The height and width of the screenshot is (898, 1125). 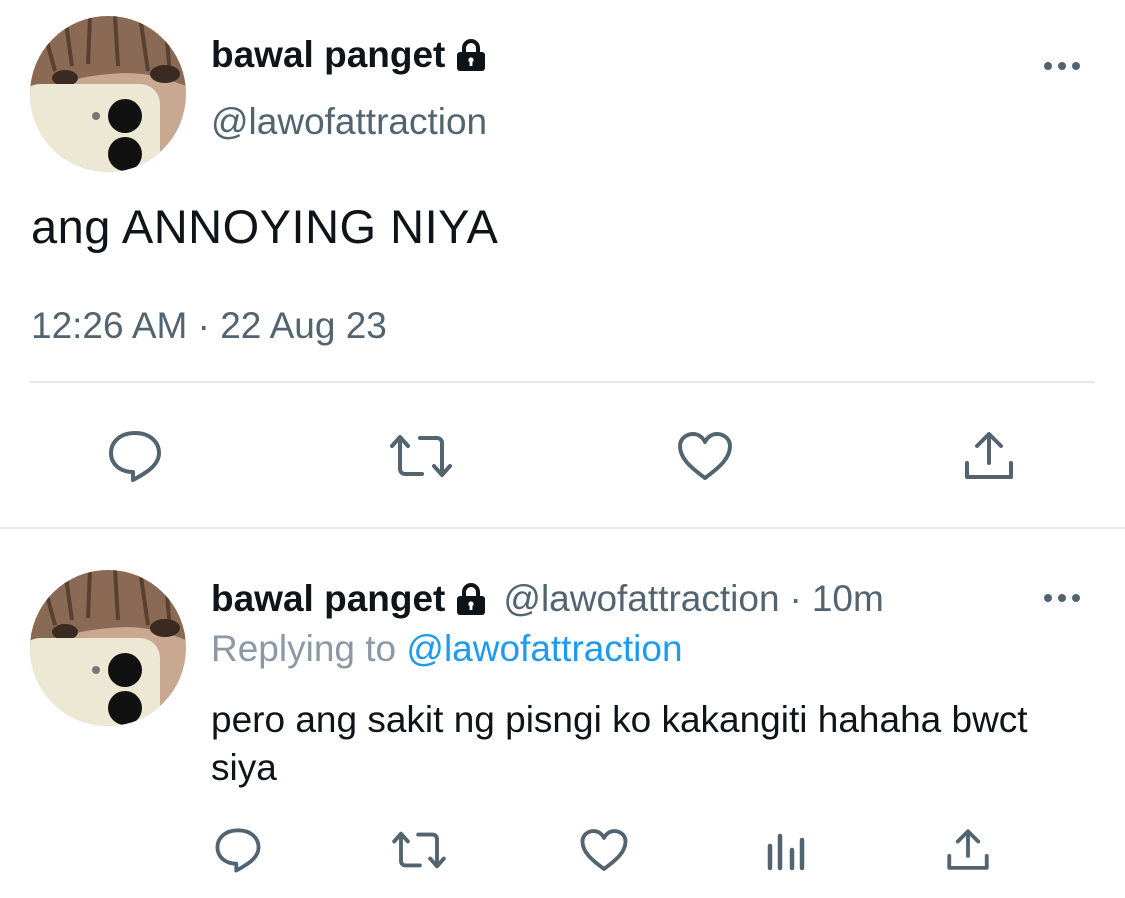 What do you see at coordinates (108, 94) in the screenshot?
I see `avatar` at bounding box center [108, 94].